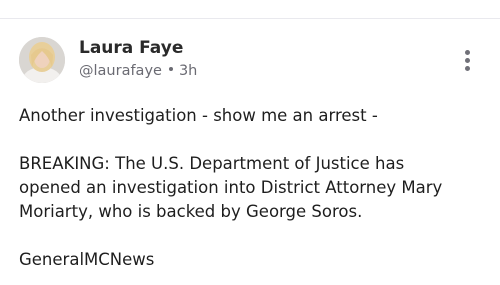 This screenshot has width=500, height=285. I want to click on author-handle: @laurafaye, so click(120, 71).